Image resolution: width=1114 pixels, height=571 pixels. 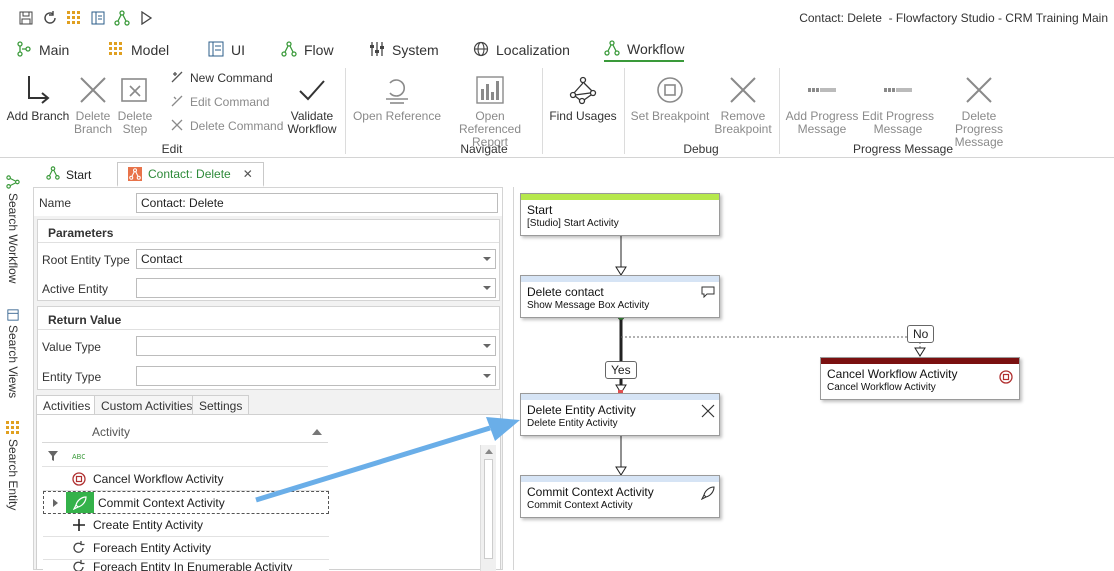 What do you see at coordinates (620, 214) in the screenshot?
I see `workflow-node-start: Start [Studio] Start Activity` at bounding box center [620, 214].